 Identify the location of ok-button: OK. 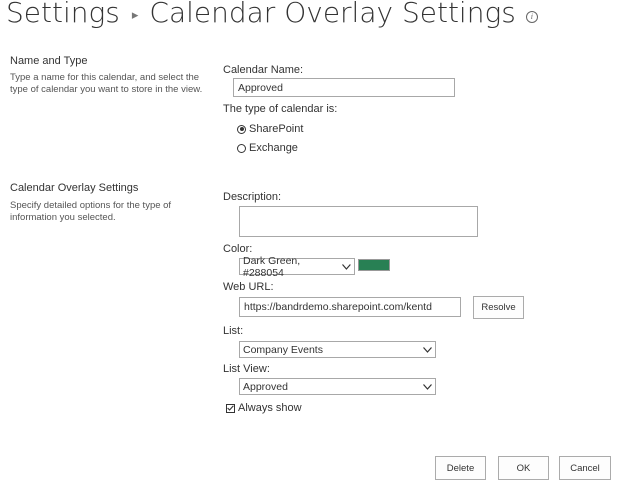
(523, 468).